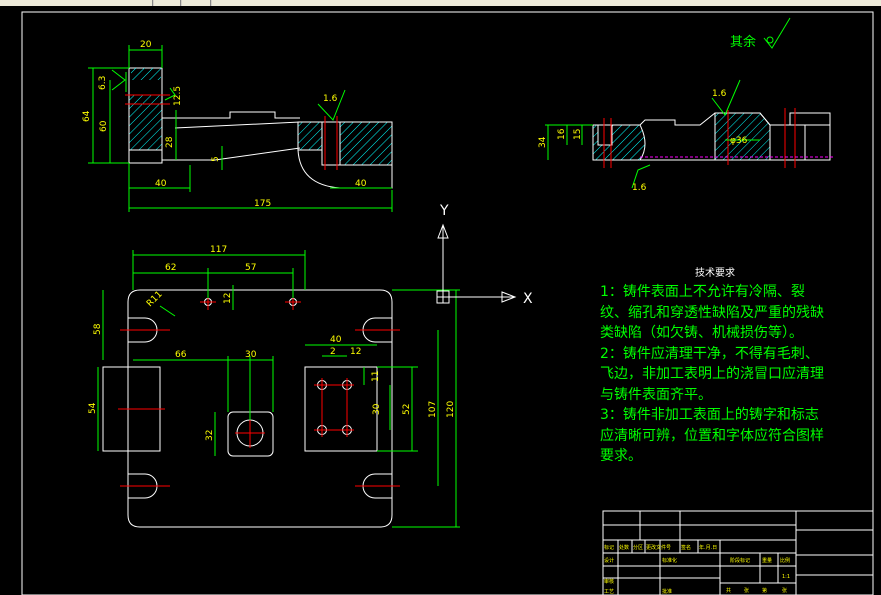 The height and width of the screenshot is (595, 881). Describe the element at coordinates (715, 273) in the screenshot. I see `notes-title: 技术要求` at that location.